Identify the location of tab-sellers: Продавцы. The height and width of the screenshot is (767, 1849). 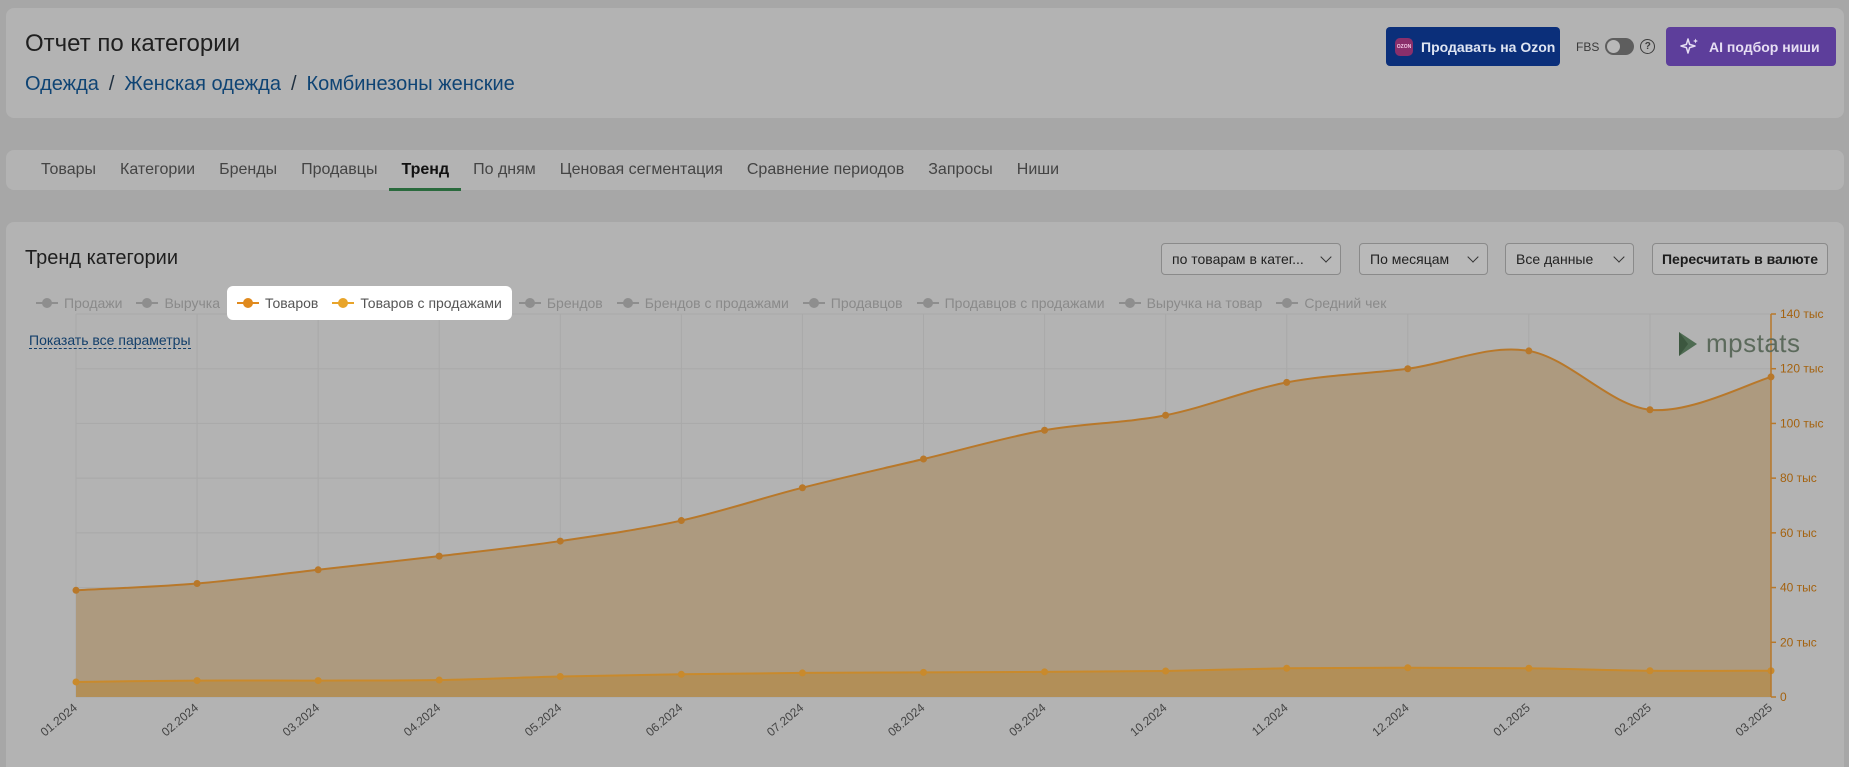
(339, 170).